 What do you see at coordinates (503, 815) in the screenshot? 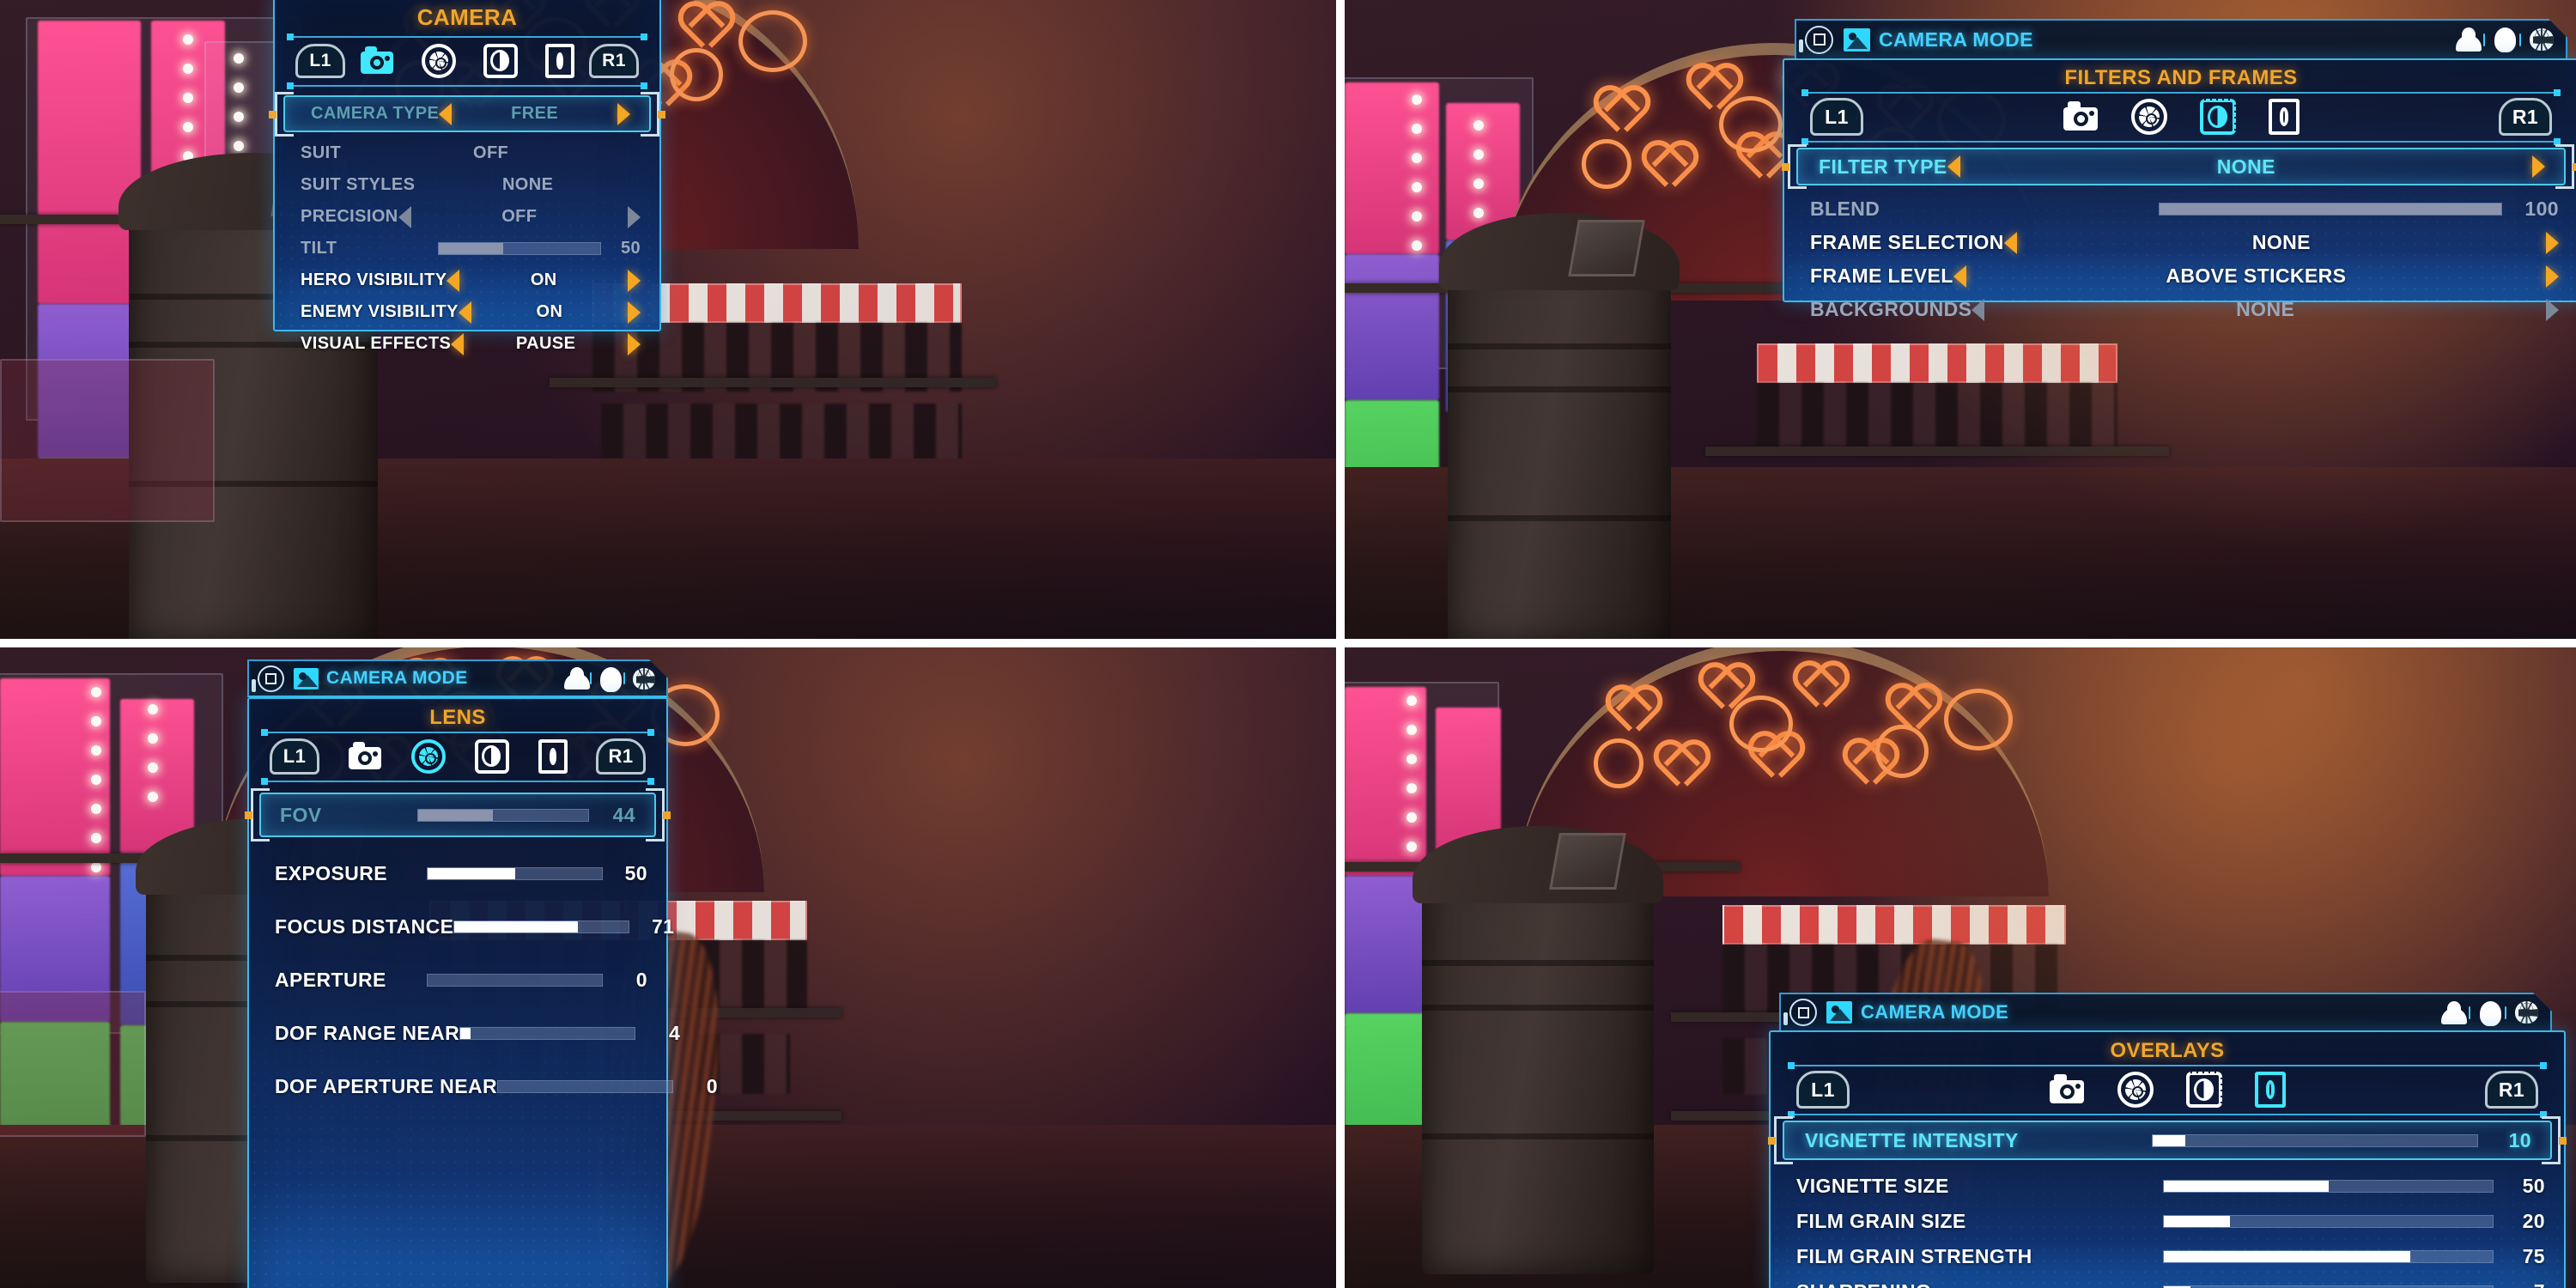
I see `fov-slider` at bounding box center [503, 815].